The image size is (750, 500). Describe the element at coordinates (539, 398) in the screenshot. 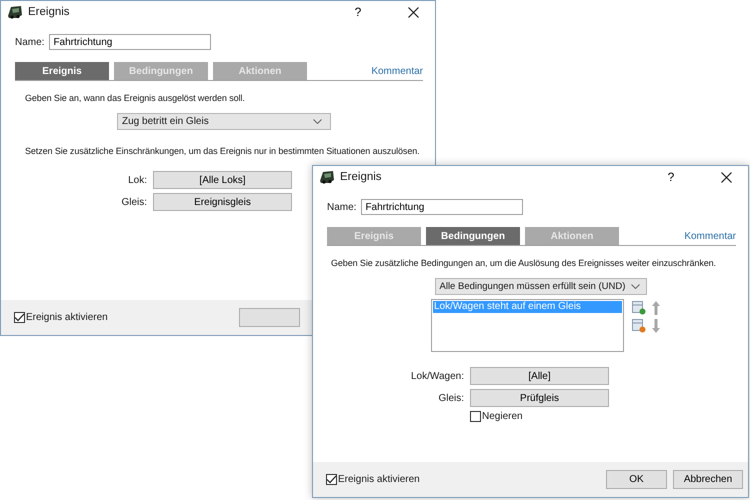

I see `selector-button: Prüfgleis` at that location.